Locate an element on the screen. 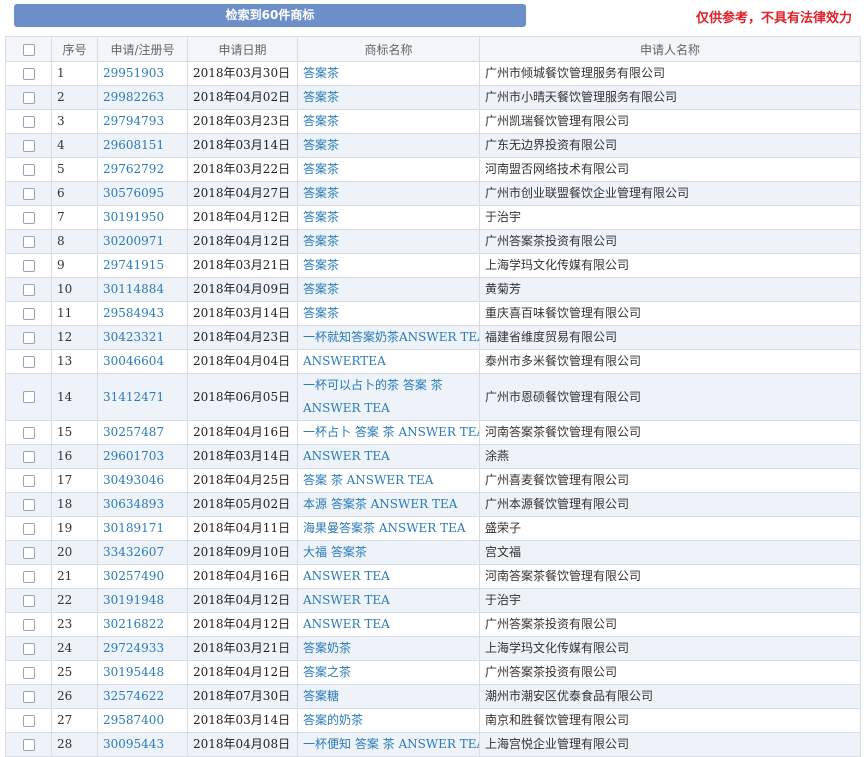 This screenshot has width=864, height=757. table-row: 4 29608151 2018年03月14日 答案茶 广东无边界投资有限公司 is located at coordinates (433, 145).